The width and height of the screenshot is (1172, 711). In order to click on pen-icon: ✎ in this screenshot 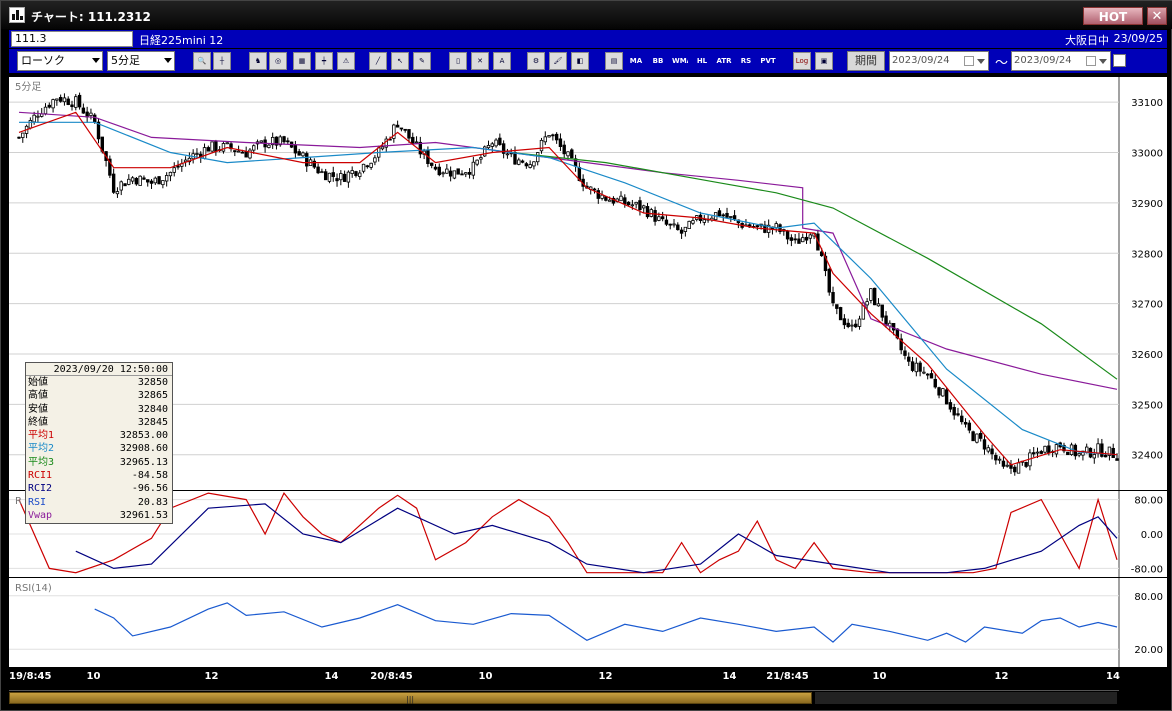, I will do `click(422, 61)`.